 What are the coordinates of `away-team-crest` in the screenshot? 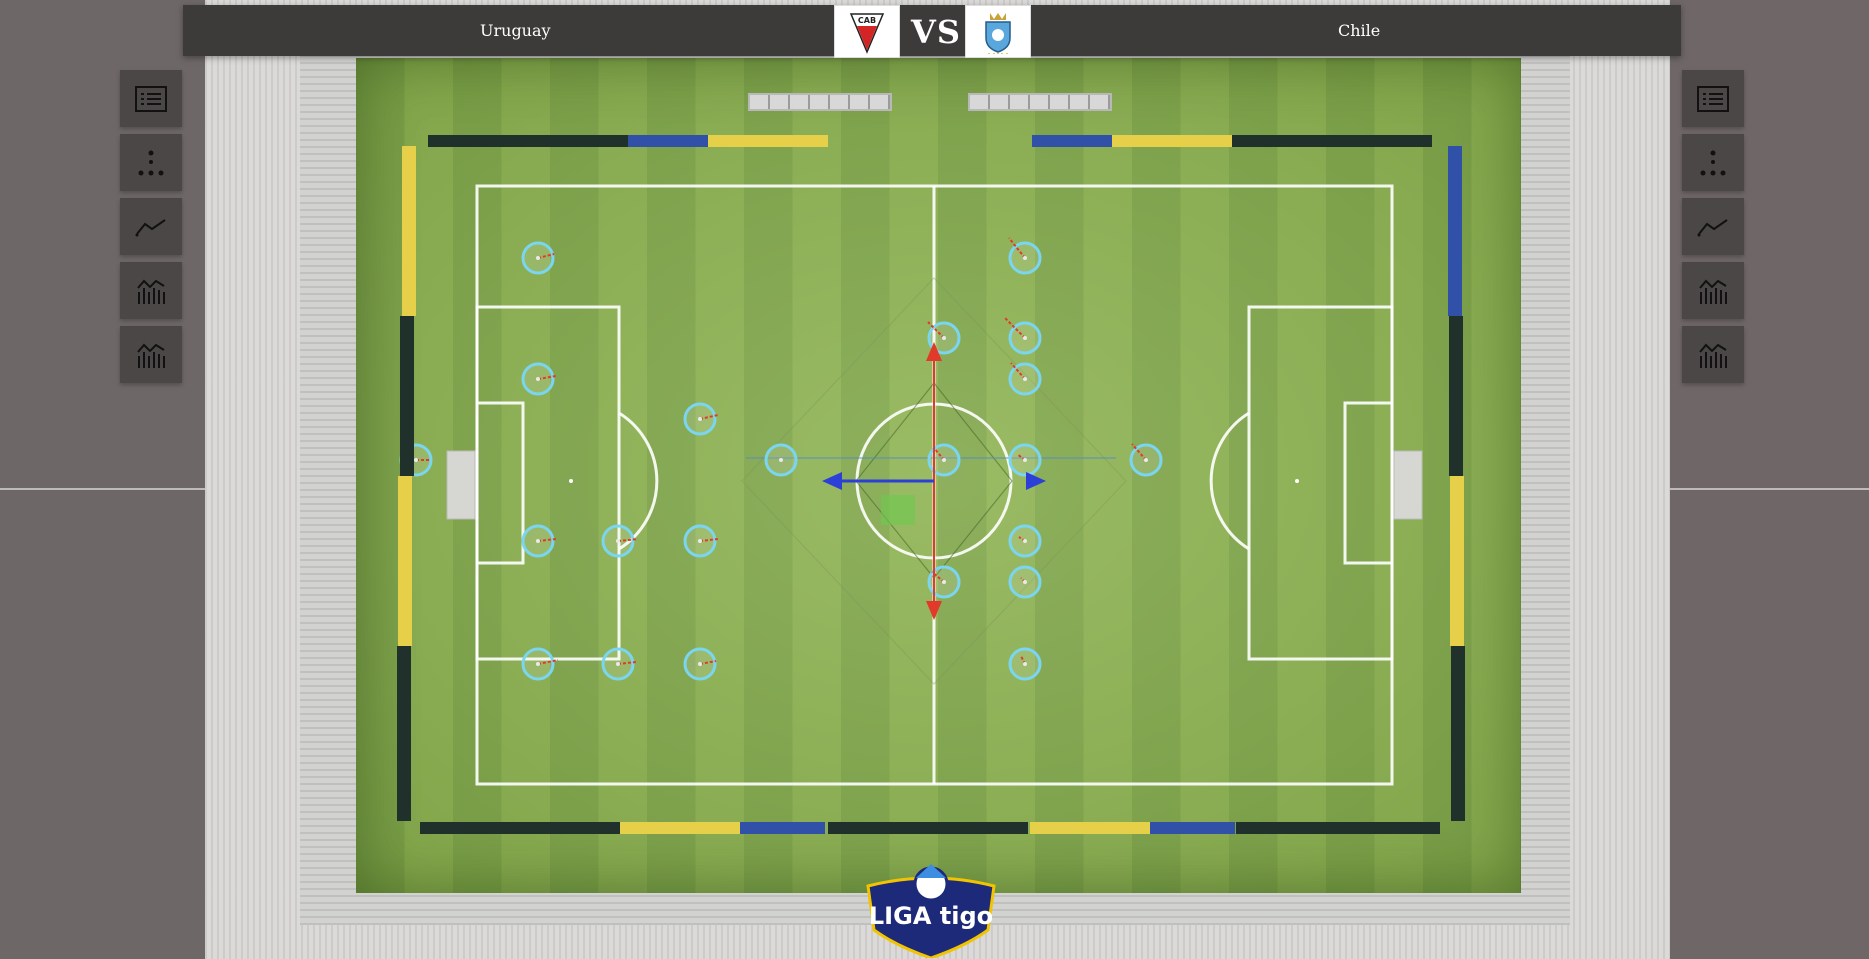 It's located at (998, 31).